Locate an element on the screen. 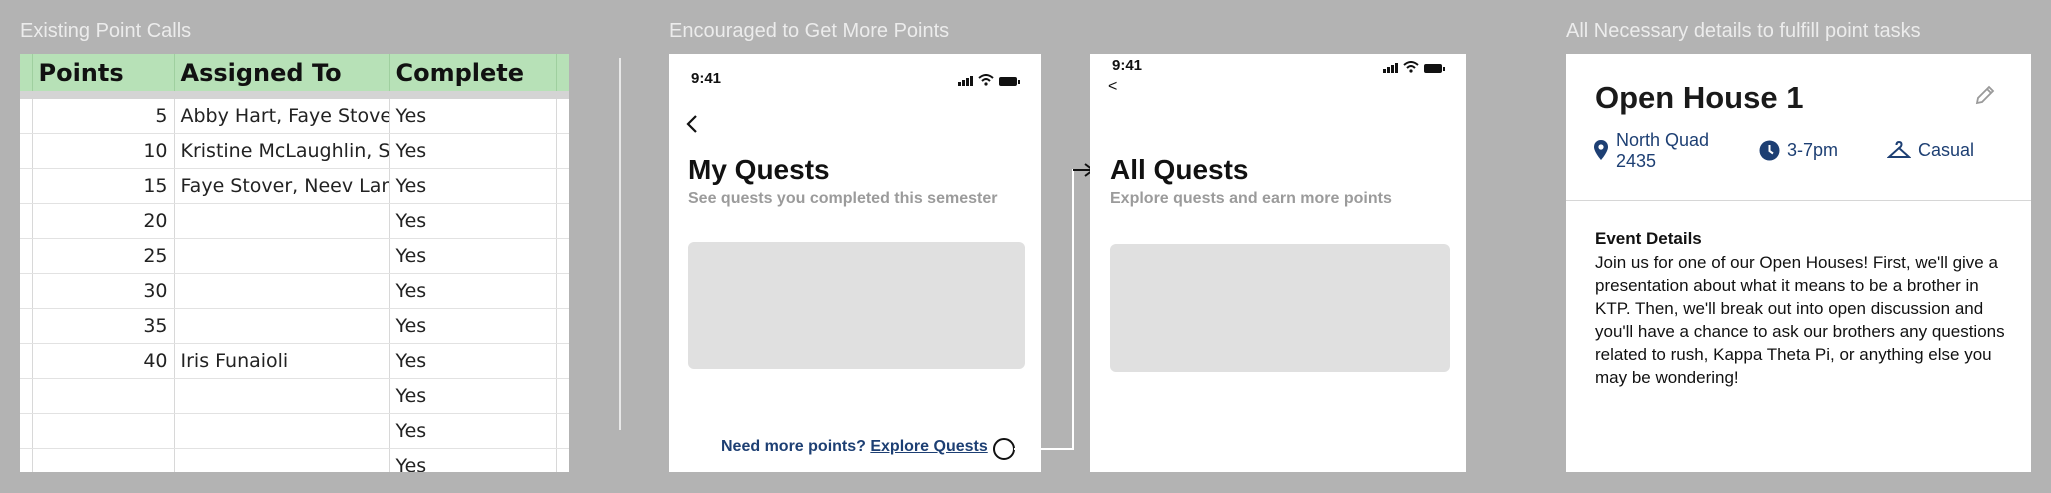 The image size is (2051, 493). wifi-icon is located at coordinates (986, 80).